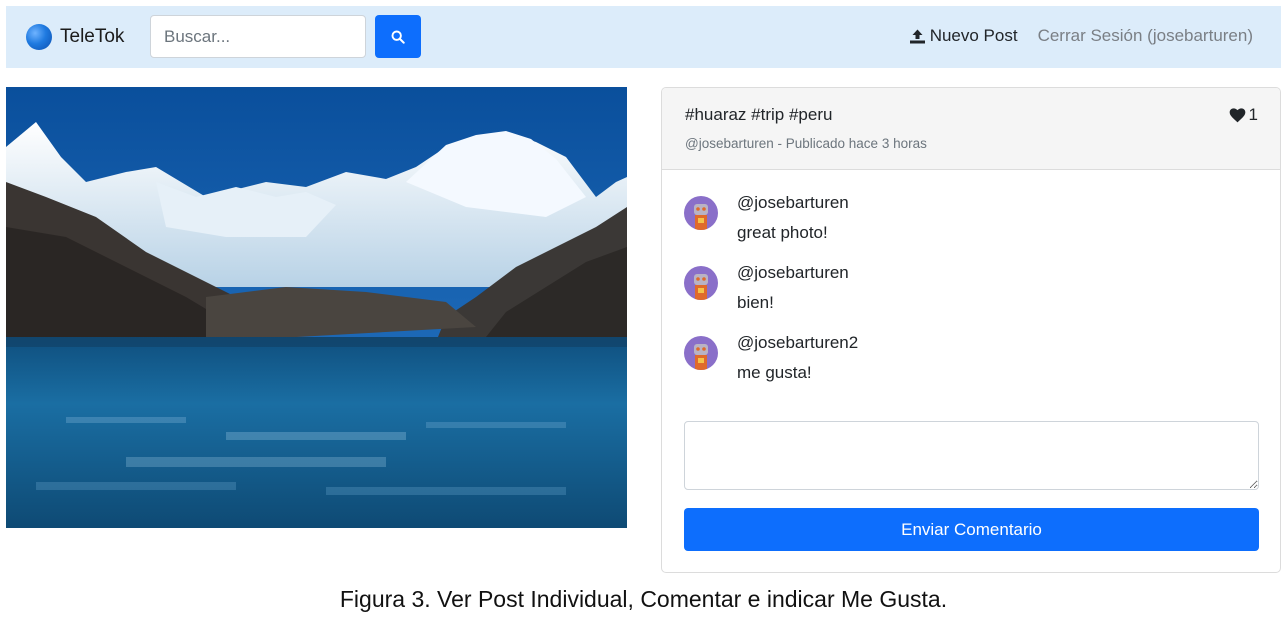 The height and width of the screenshot is (627, 1287). I want to click on comment-text: great photo!, so click(782, 232).